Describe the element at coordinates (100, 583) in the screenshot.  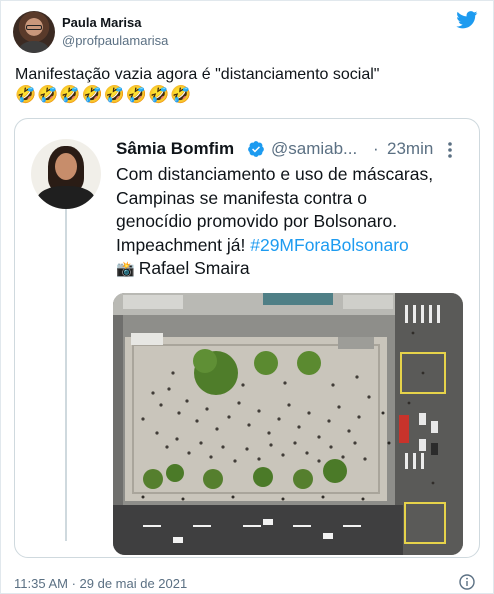
I see `tweet-timestamp: 11:35 AM · 29 de mai de 2021` at that location.